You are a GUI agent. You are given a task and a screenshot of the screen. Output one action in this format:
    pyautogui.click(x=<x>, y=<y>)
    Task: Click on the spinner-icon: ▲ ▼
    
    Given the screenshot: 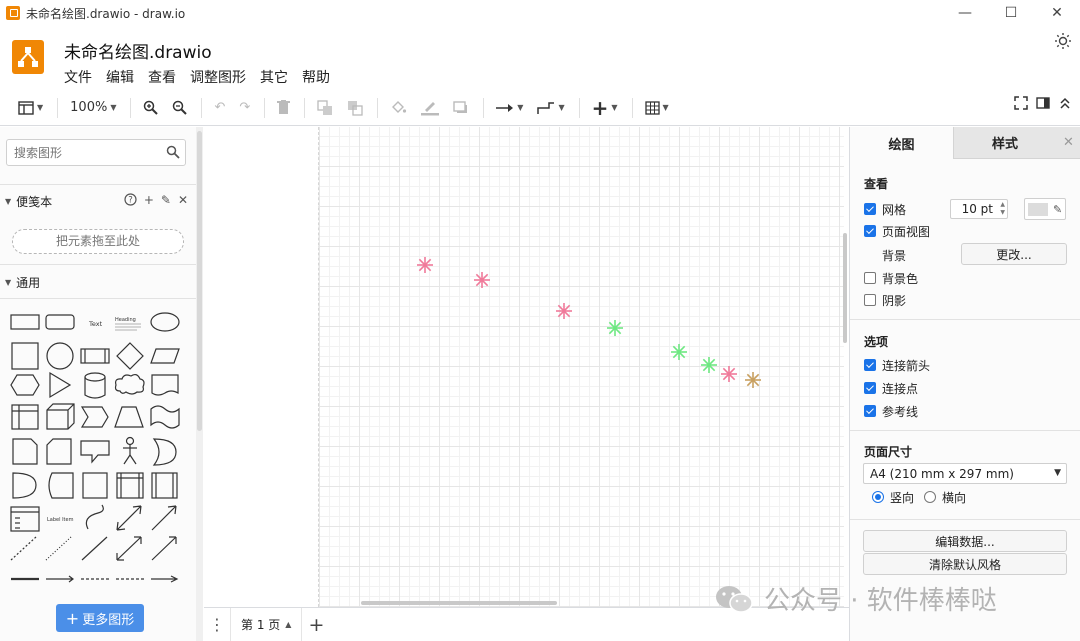 What is the action you would take?
    pyautogui.click(x=1002, y=209)
    